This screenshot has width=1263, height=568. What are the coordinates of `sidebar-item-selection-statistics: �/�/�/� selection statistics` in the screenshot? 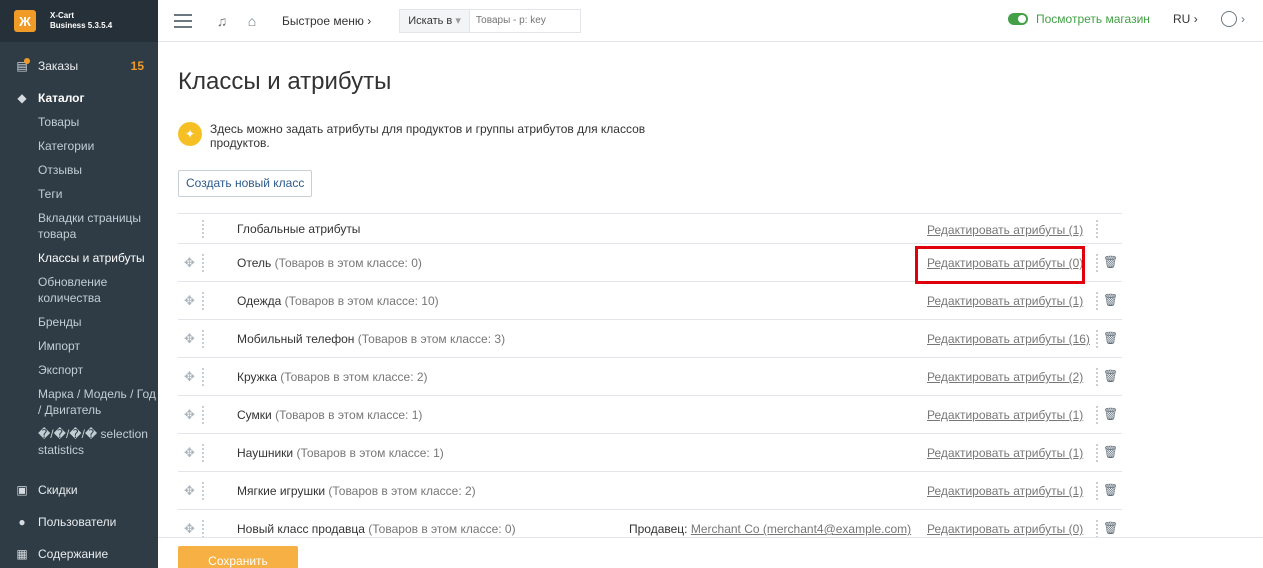 It's located at (98, 442).